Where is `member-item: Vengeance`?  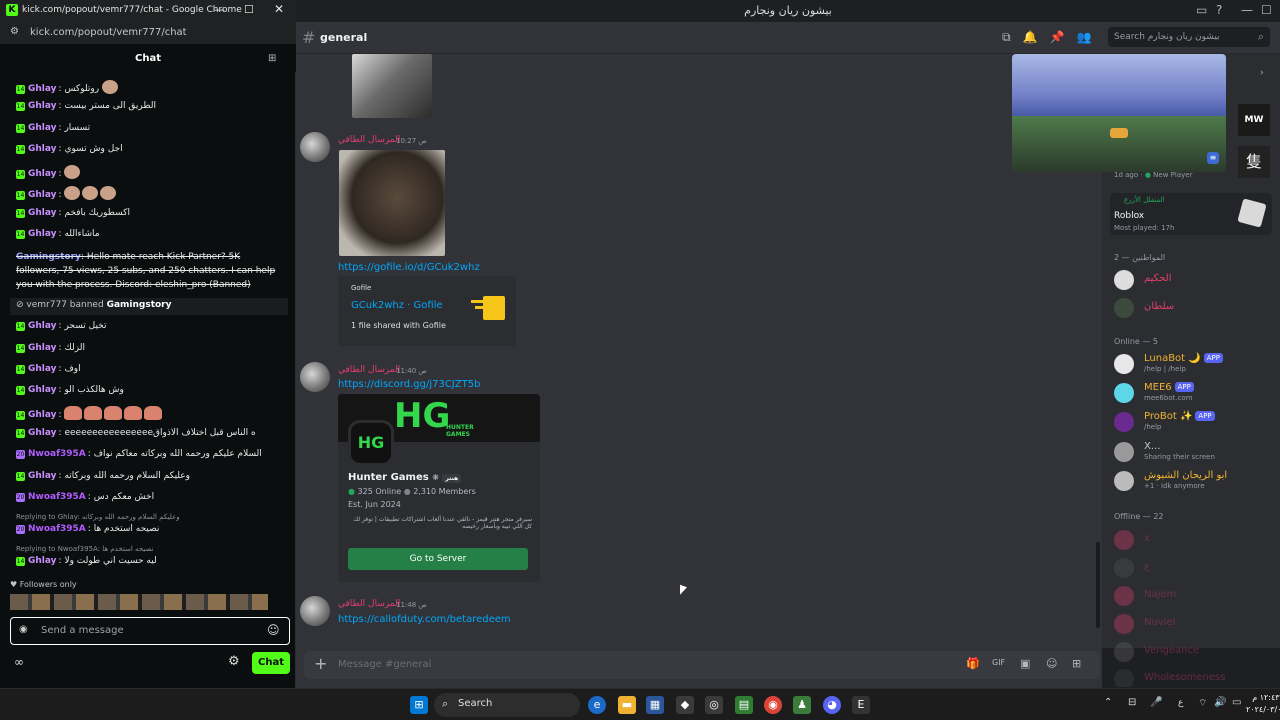
member-item: Vengeance is located at coordinates (1194, 653).